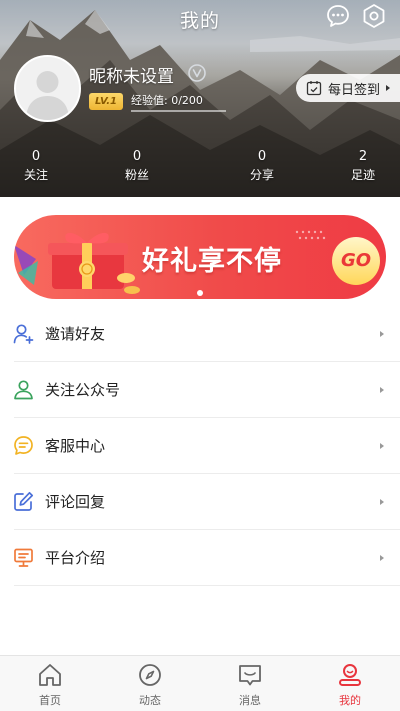 The height and width of the screenshot is (711, 400). I want to click on tab-mine: 我的, so click(350, 683).